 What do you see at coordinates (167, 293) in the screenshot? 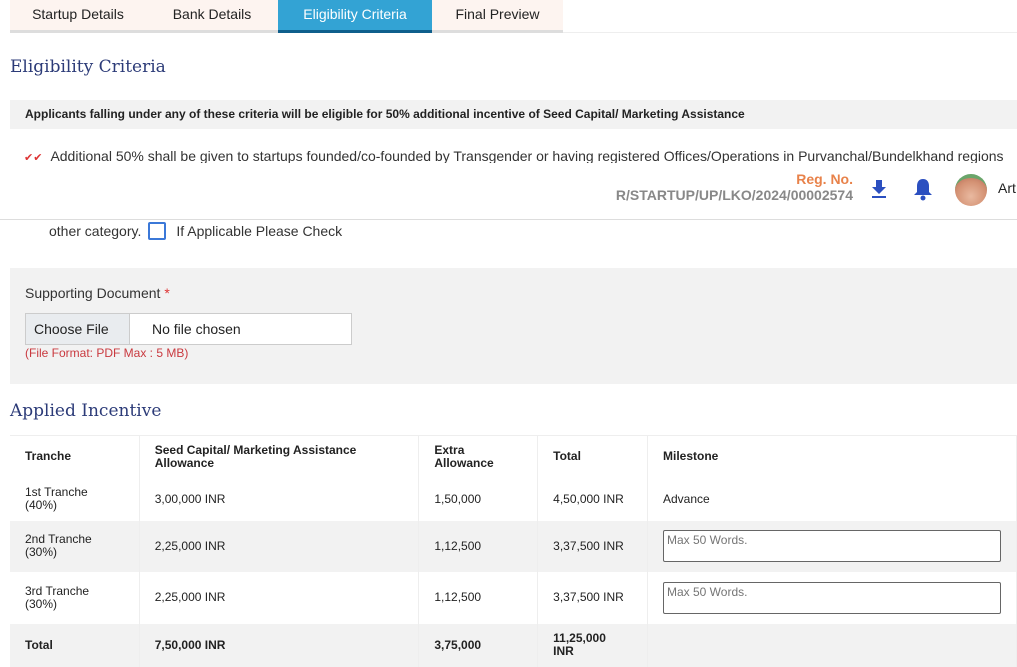
I see `required-marker: *` at bounding box center [167, 293].